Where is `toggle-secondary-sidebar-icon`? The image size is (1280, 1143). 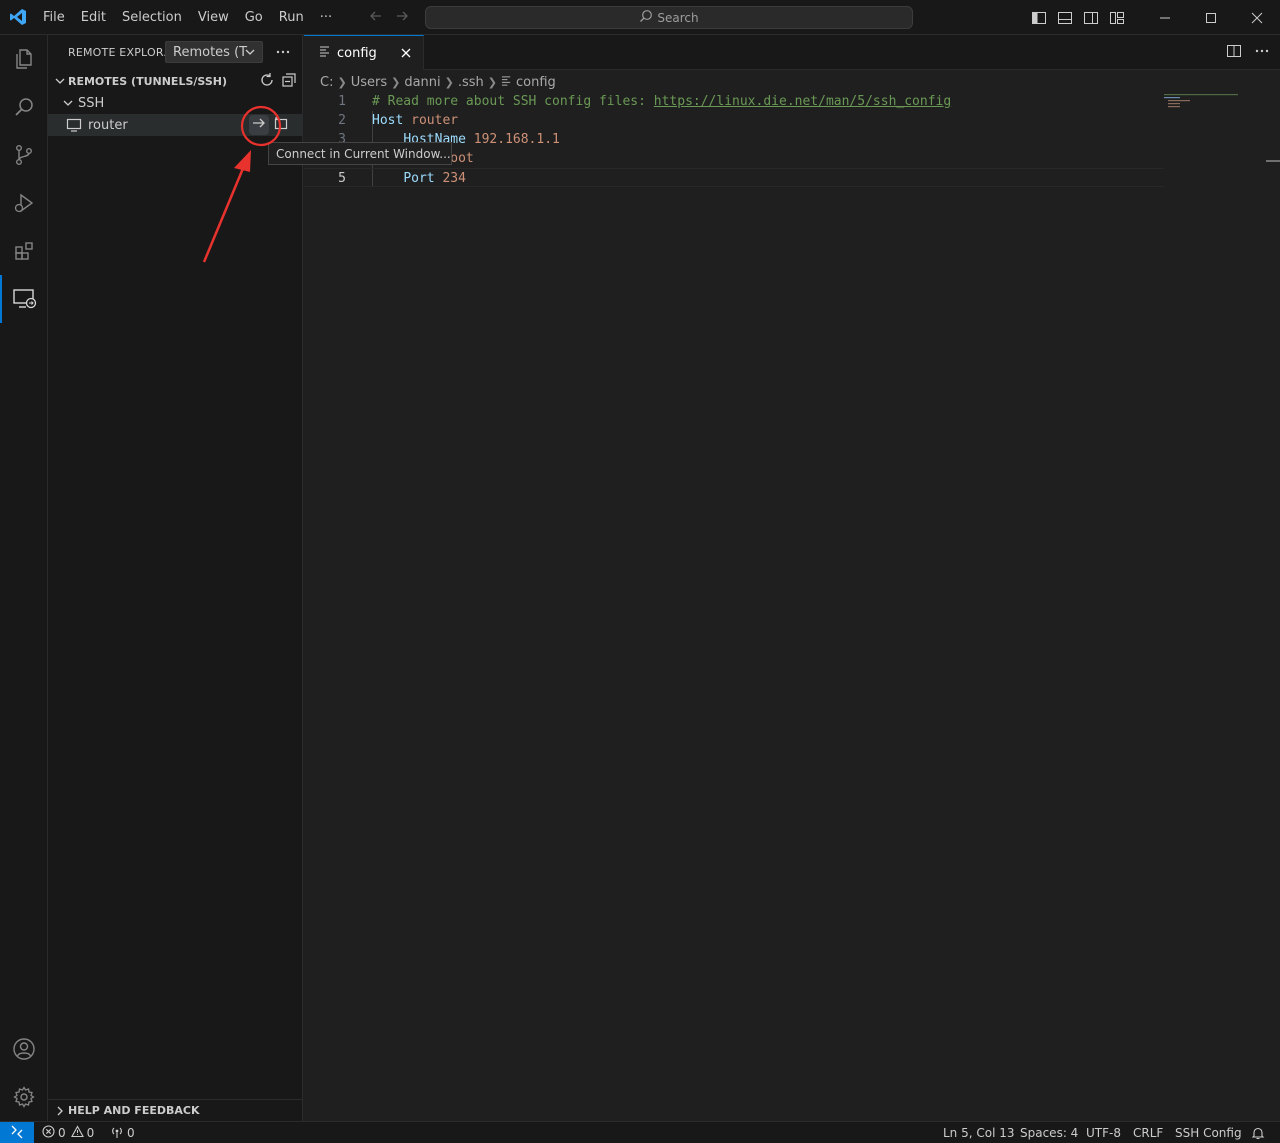
toggle-secondary-sidebar-icon is located at coordinates (1091, 17).